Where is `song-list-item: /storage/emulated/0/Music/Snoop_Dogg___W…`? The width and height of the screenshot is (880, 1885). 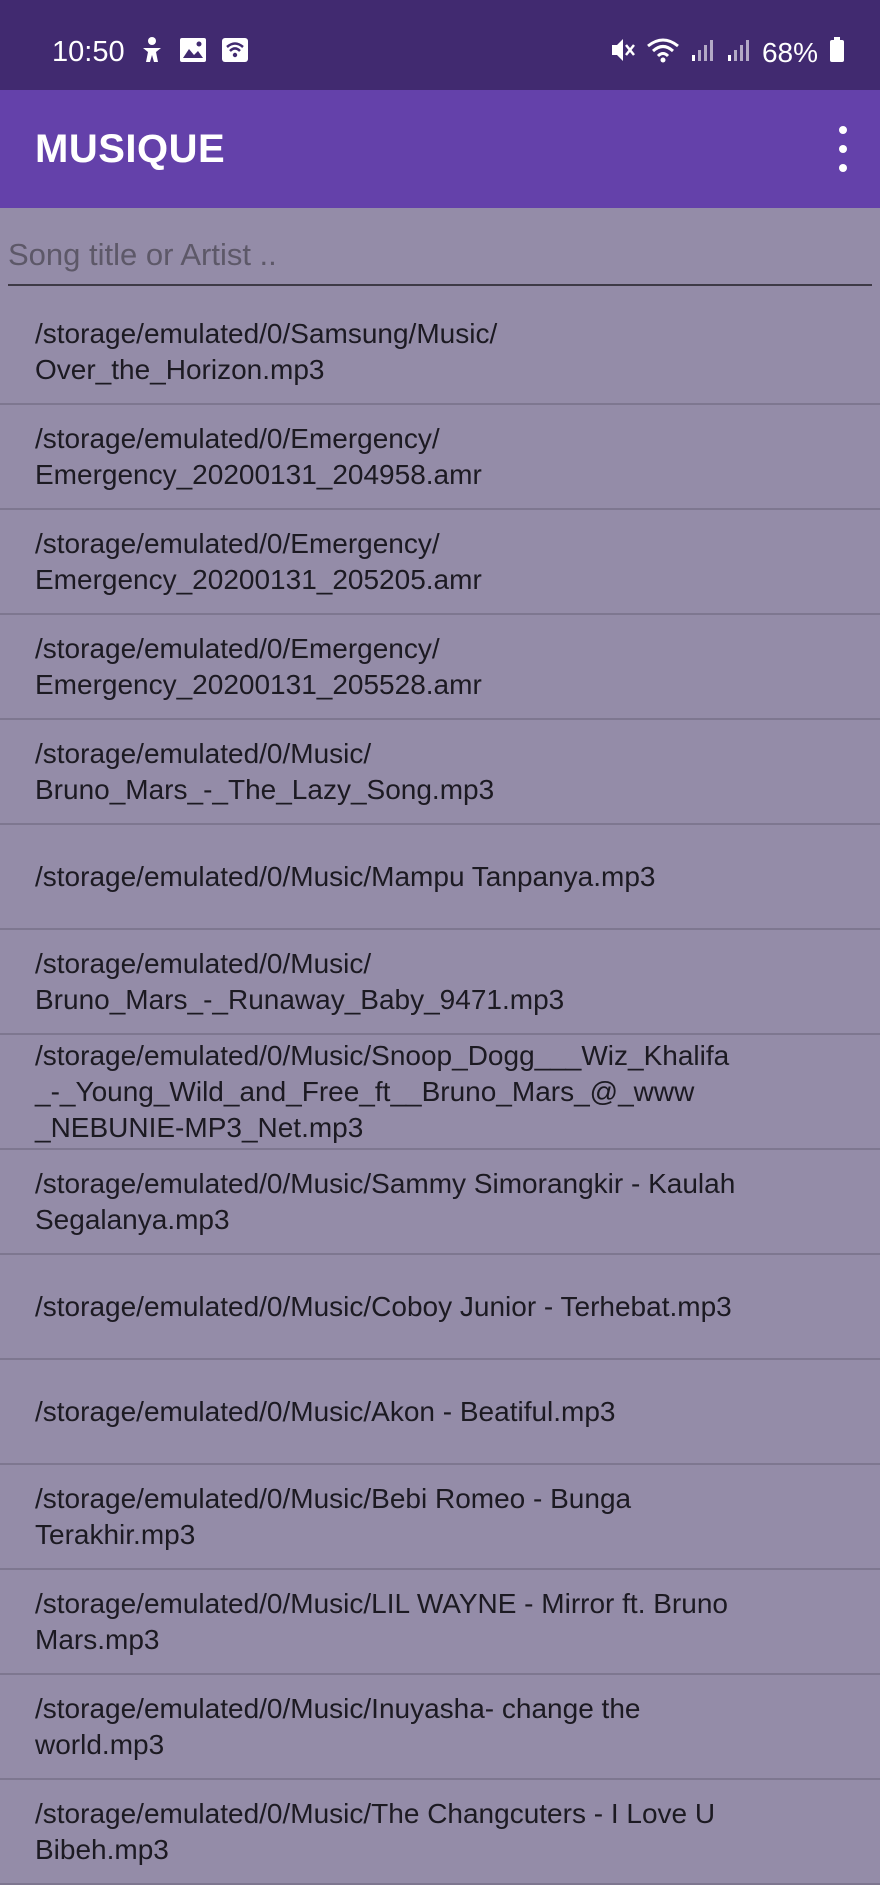 song-list-item: /storage/emulated/0/Music/Snoop_Dogg___W… is located at coordinates (440, 1092).